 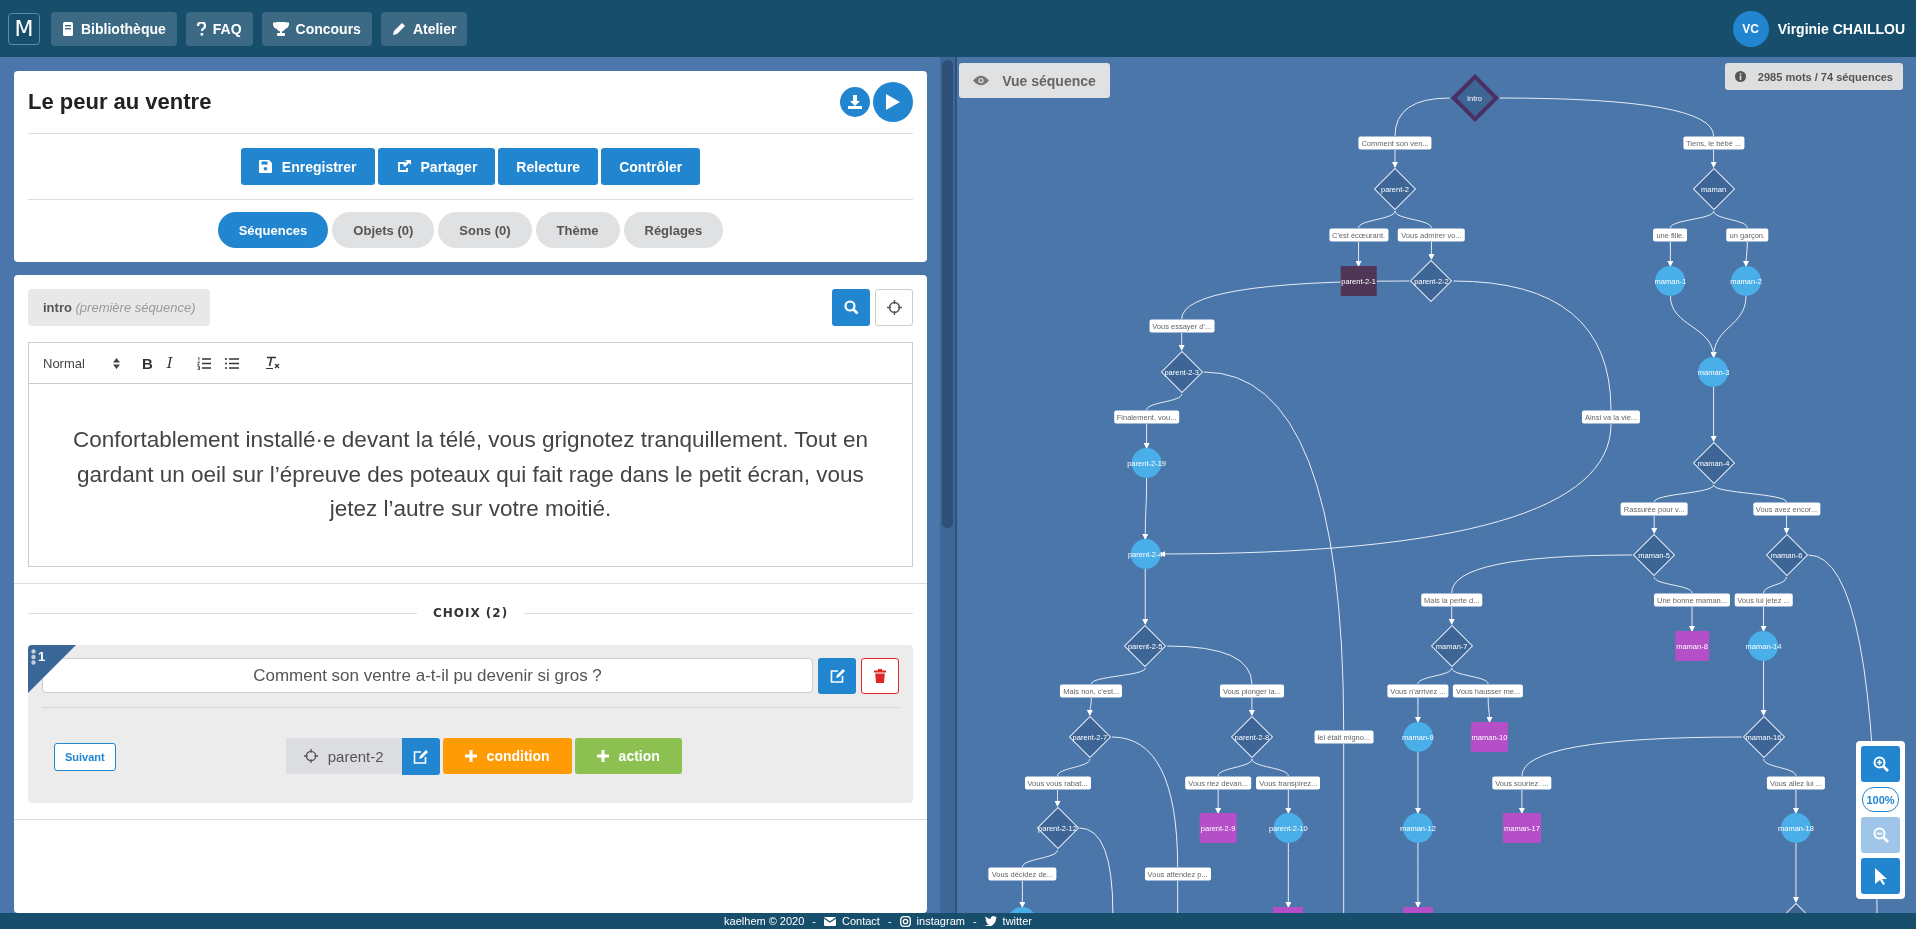 What do you see at coordinates (231, 363) in the screenshot?
I see `bullet-list-icon` at bounding box center [231, 363].